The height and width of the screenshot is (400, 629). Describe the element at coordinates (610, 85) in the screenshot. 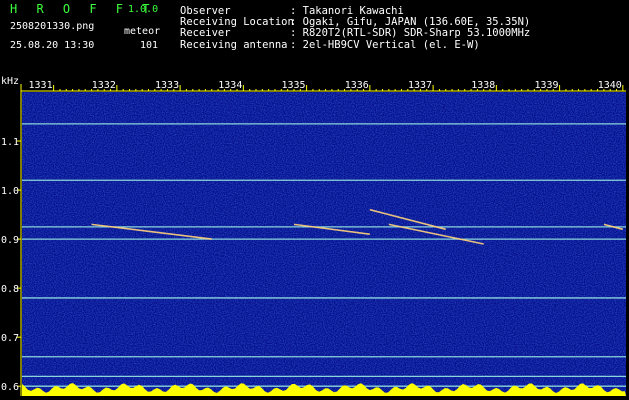

I see `x-tick-label: 1340` at that location.